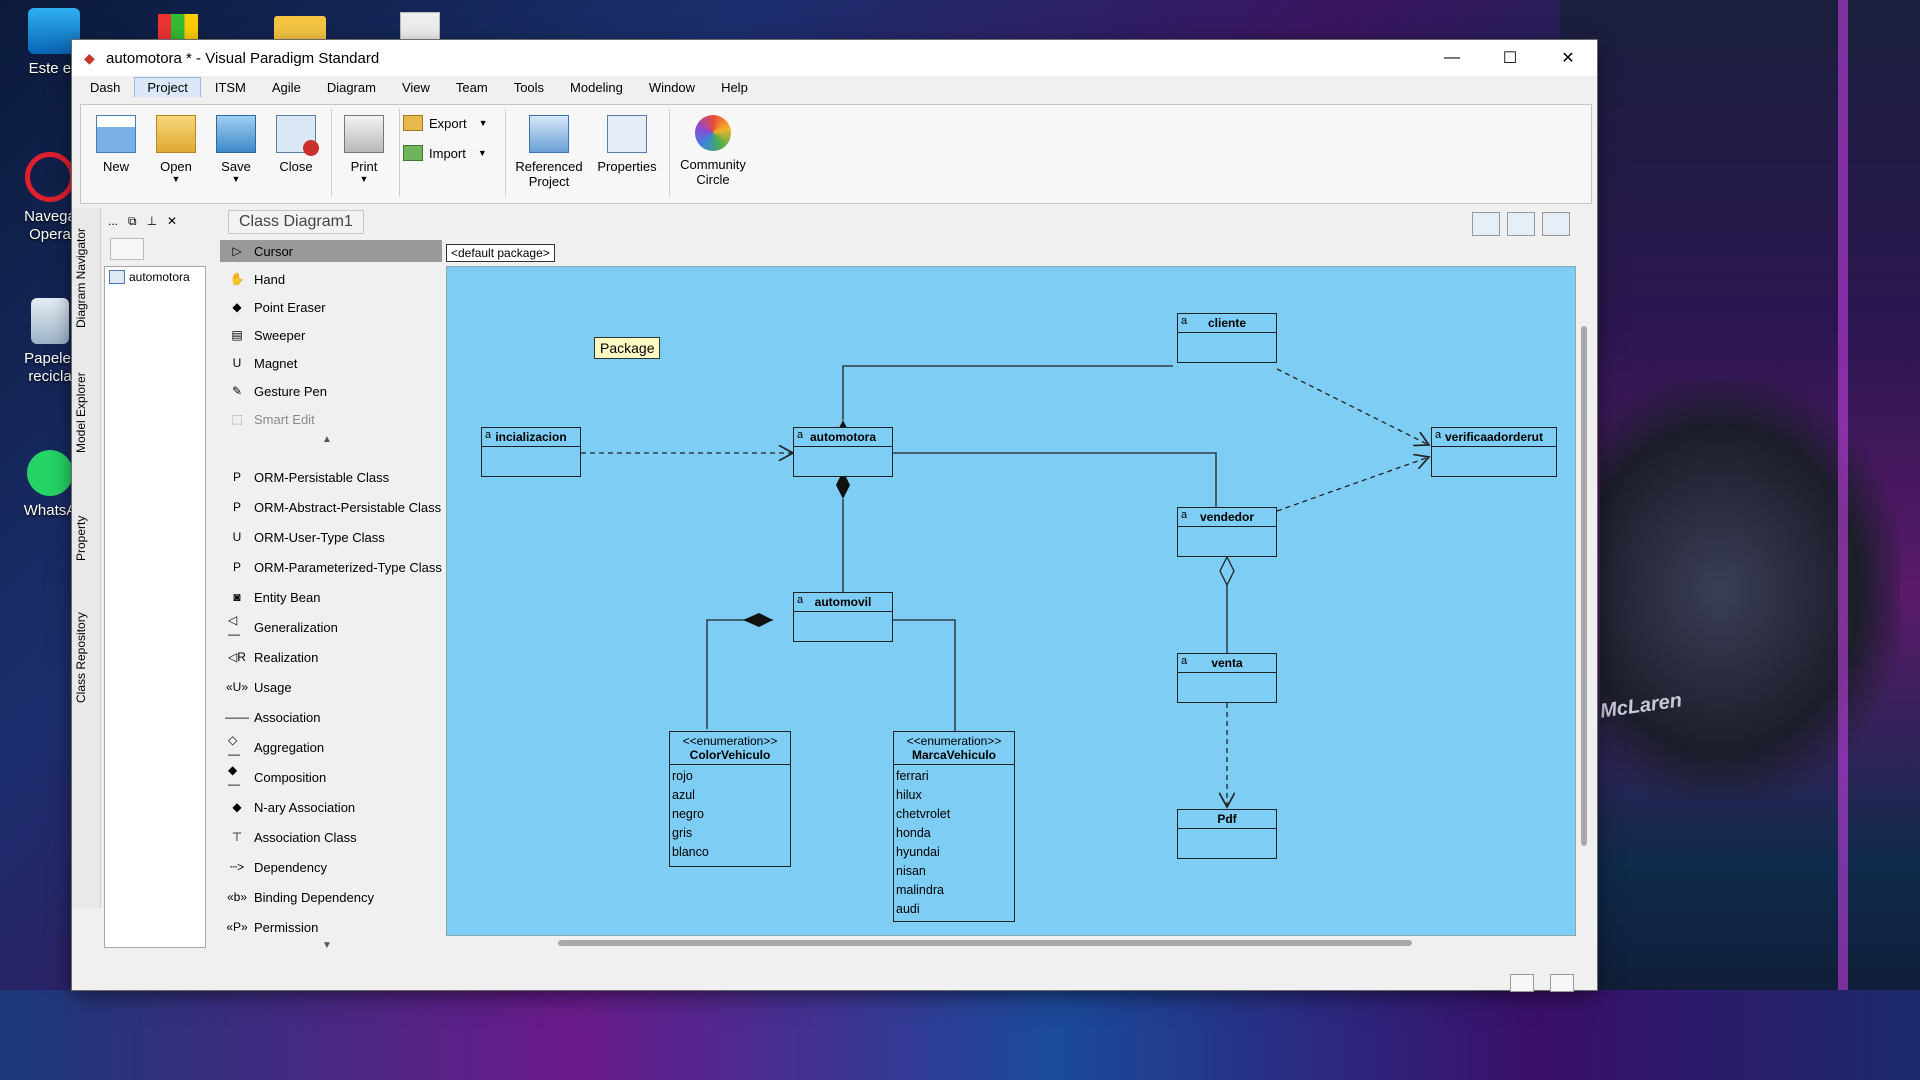 The width and height of the screenshot is (1920, 1080). I want to click on package-tab: <default package>, so click(500, 253).